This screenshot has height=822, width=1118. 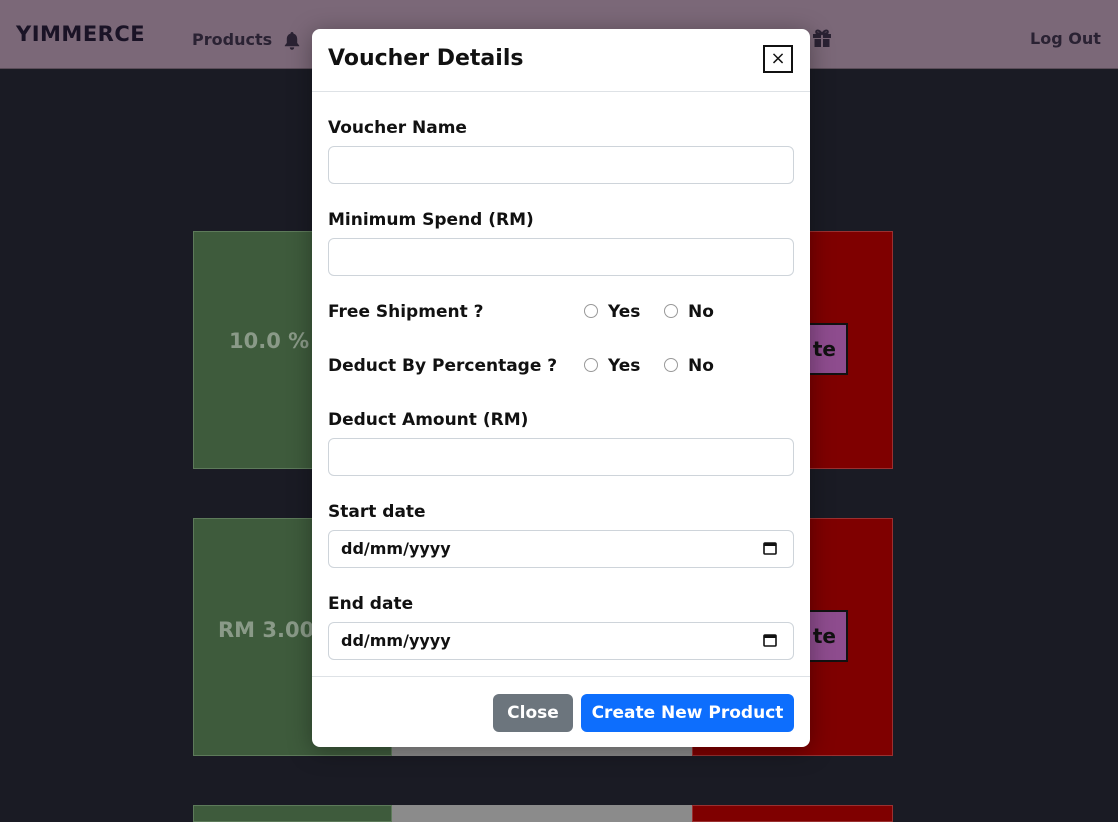 I want to click on deduct-percentage-no-option: No, so click(x=689, y=366).